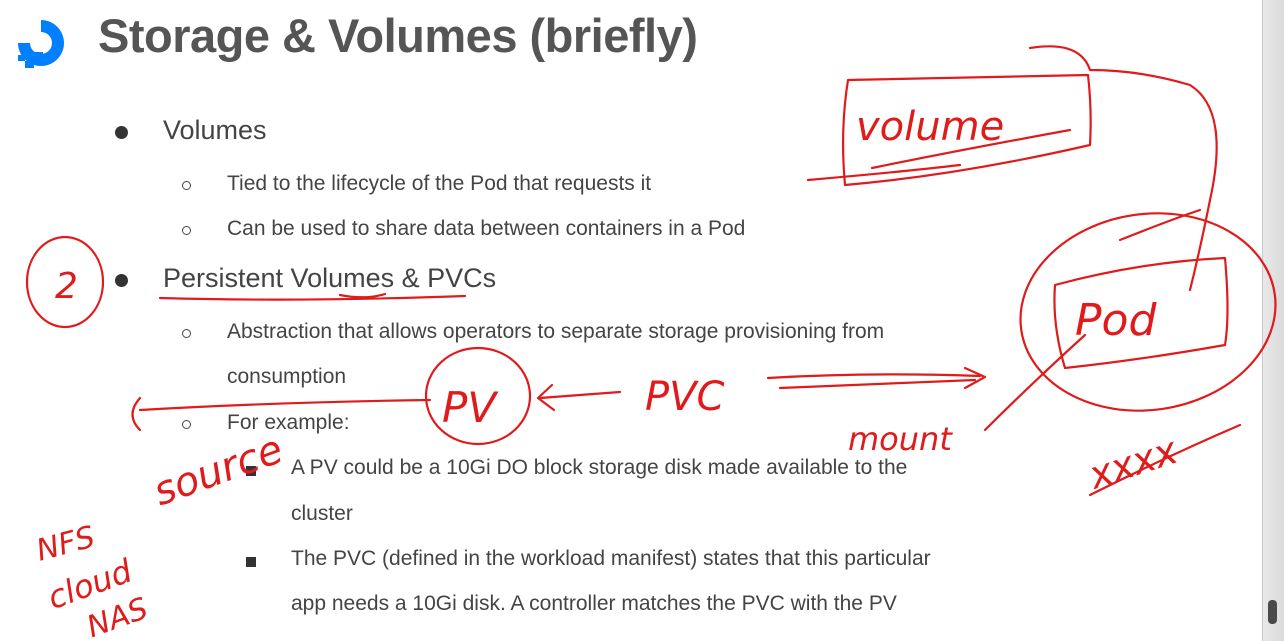 This screenshot has height=641, width=1284. What do you see at coordinates (322, 513) in the screenshot?
I see `subsub-item-pv-example-cont: cluster` at bounding box center [322, 513].